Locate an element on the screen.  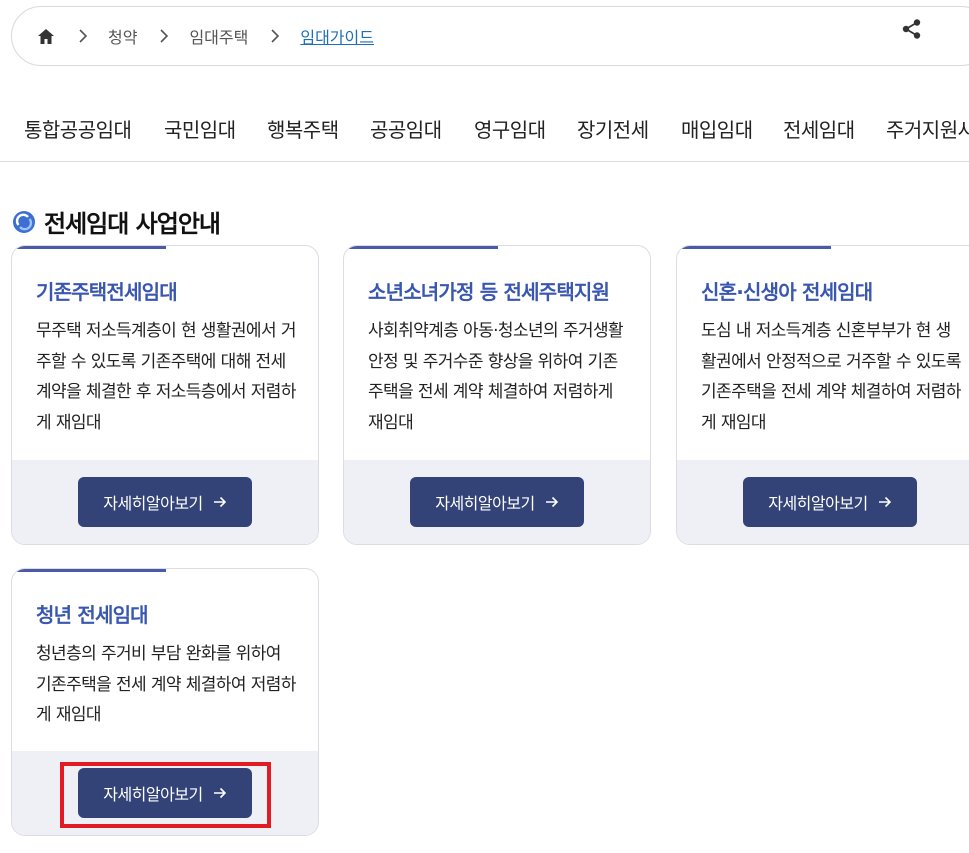
share-icon is located at coordinates (913, 30).